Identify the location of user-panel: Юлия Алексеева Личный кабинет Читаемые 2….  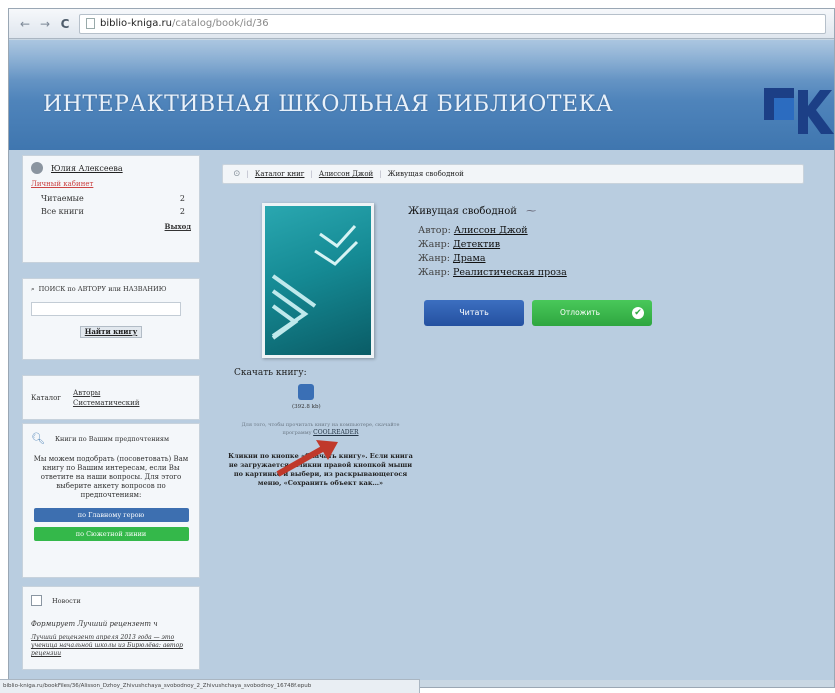
(111, 209).